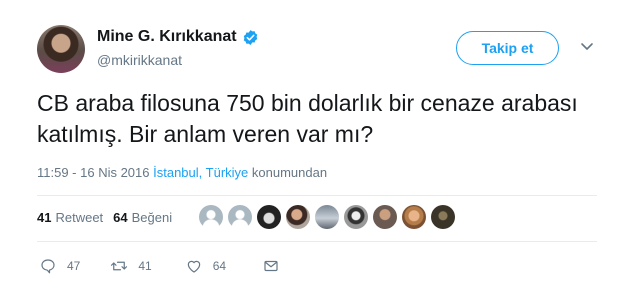 The width and height of the screenshot is (631, 290). What do you see at coordinates (507, 48) in the screenshot?
I see `follow-button: Takip et` at bounding box center [507, 48].